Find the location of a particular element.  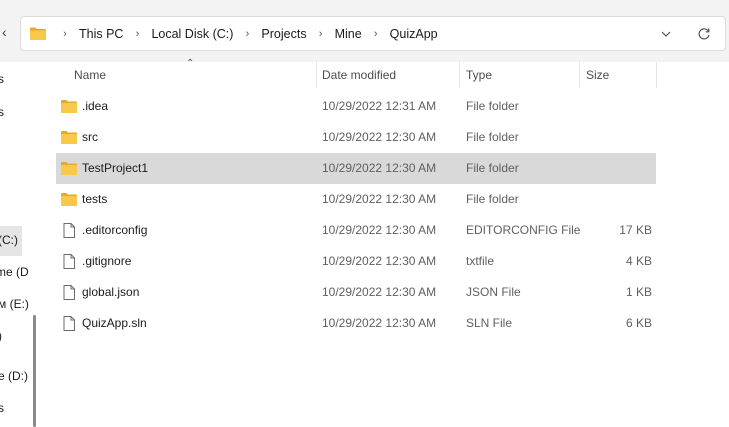

file-date-modified: 10/29/2022 12:31 AM is located at coordinates (379, 106).